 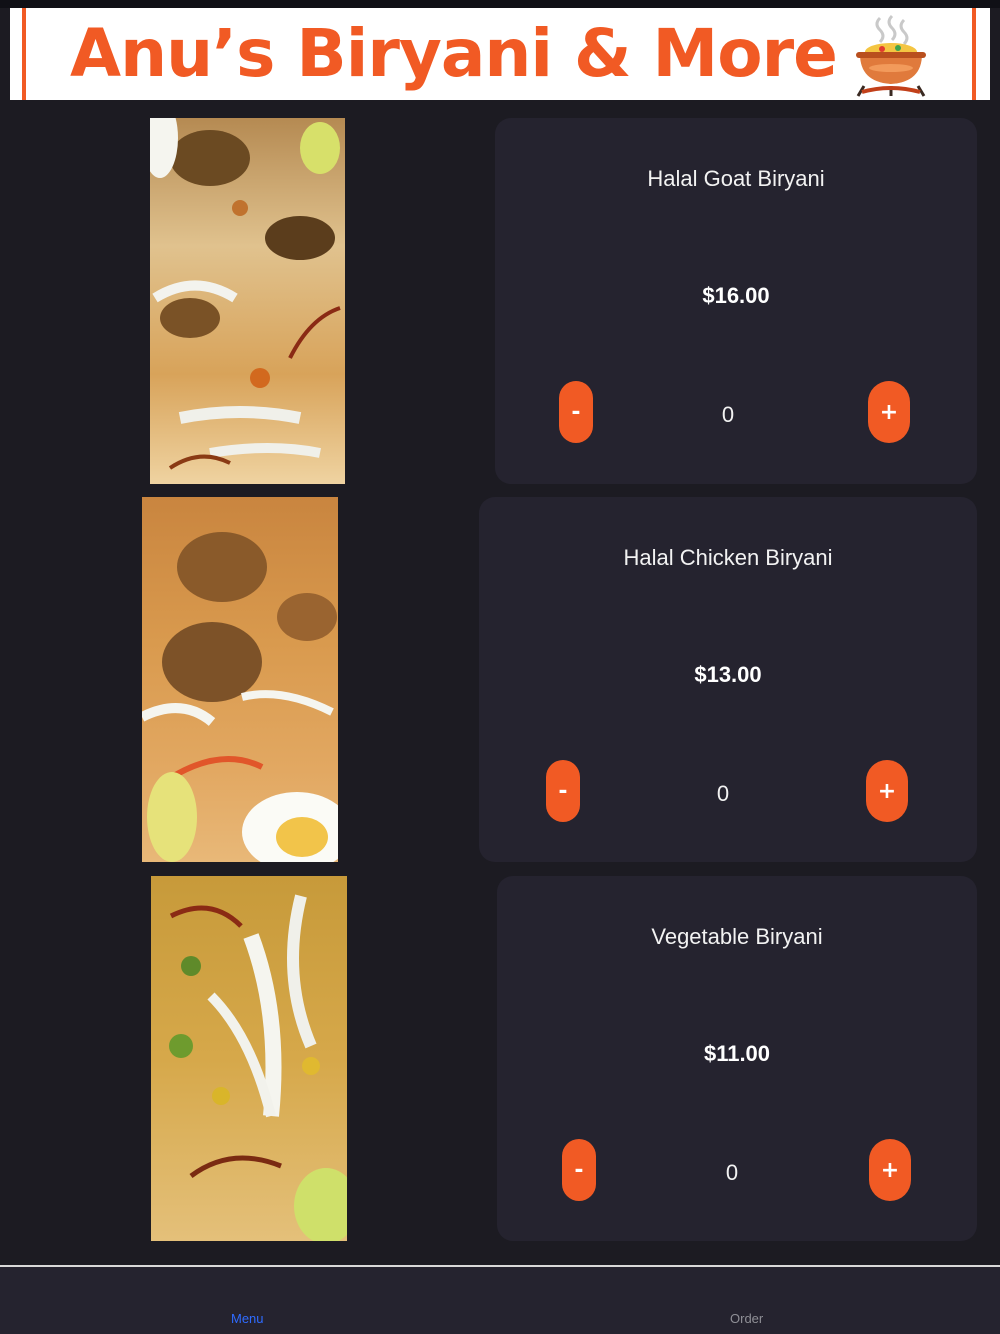 What do you see at coordinates (24, 54) in the screenshot?
I see `banner-left-rule` at bounding box center [24, 54].